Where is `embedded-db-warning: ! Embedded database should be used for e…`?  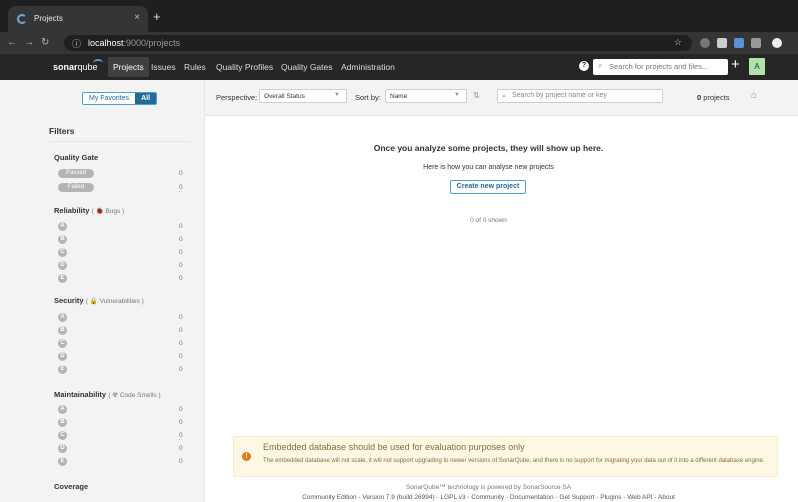
embedded-db-warning: ! Embedded database should be used for e… is located at coordinates (505, 456).